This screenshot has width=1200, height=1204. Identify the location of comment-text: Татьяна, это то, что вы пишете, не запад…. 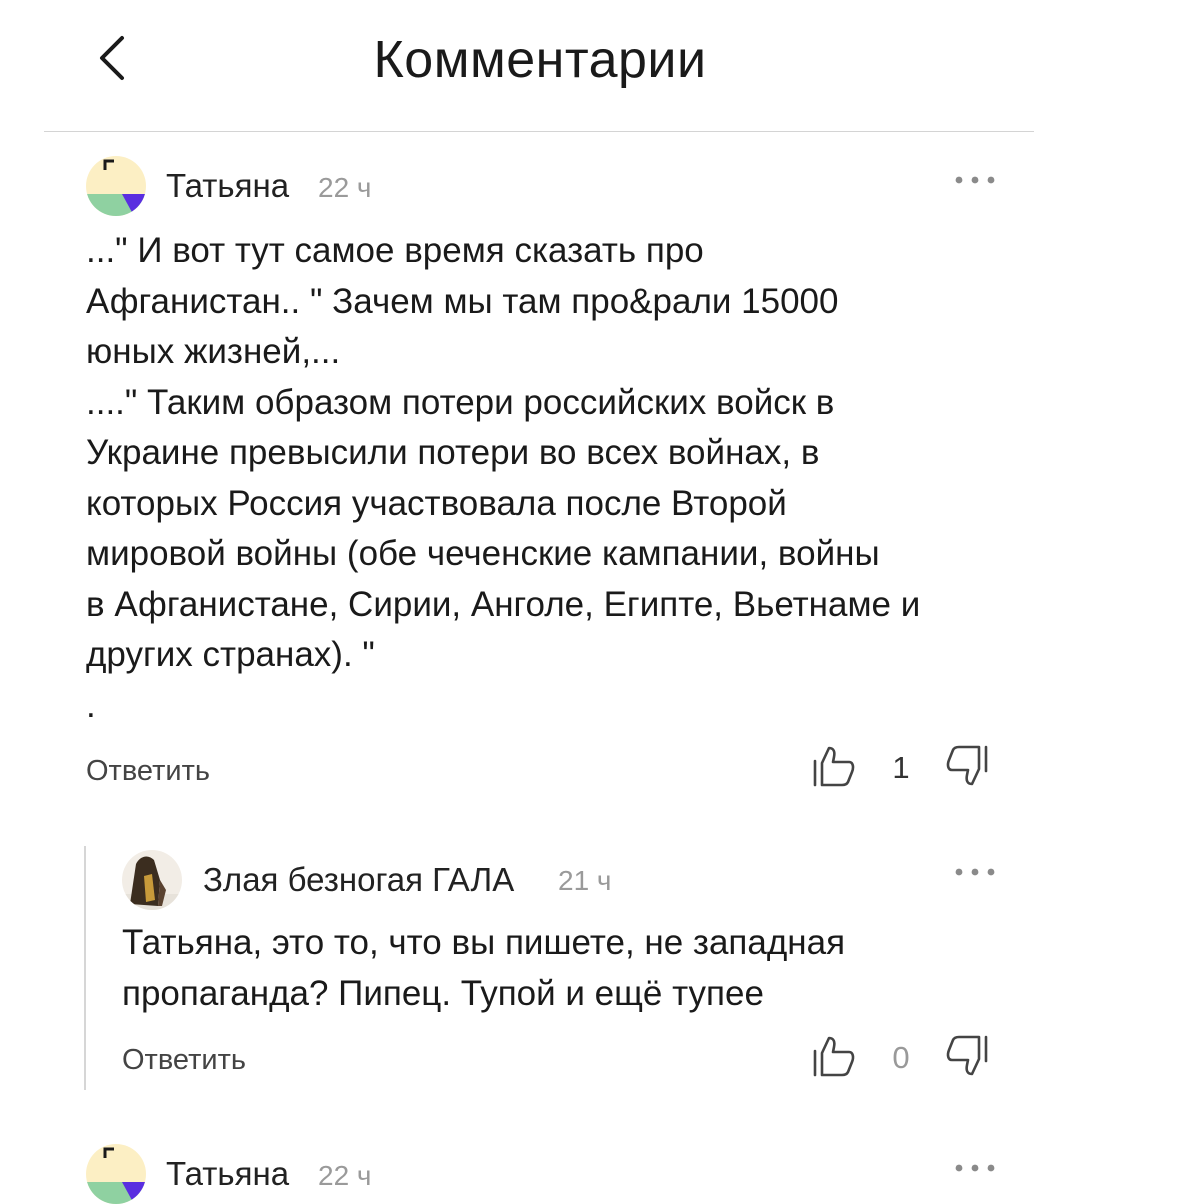
(484, 968).